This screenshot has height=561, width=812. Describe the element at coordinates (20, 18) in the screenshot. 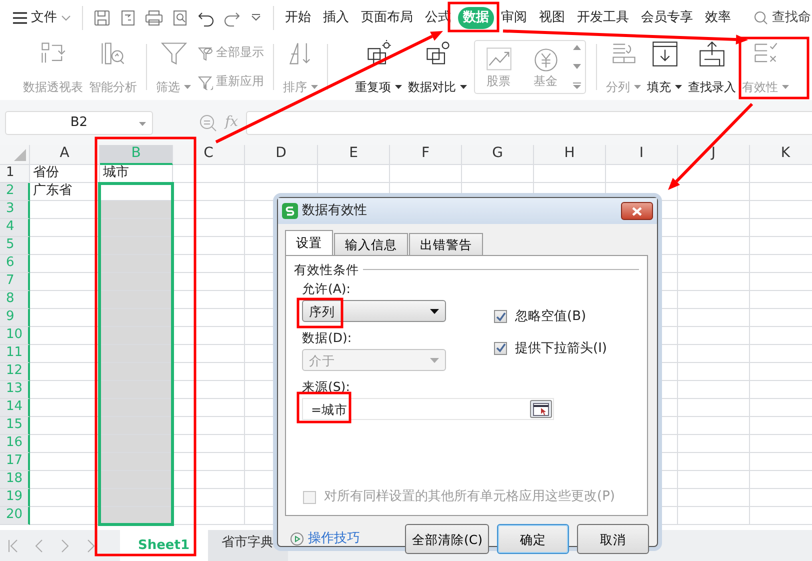

I see `menu-icon` at that location.